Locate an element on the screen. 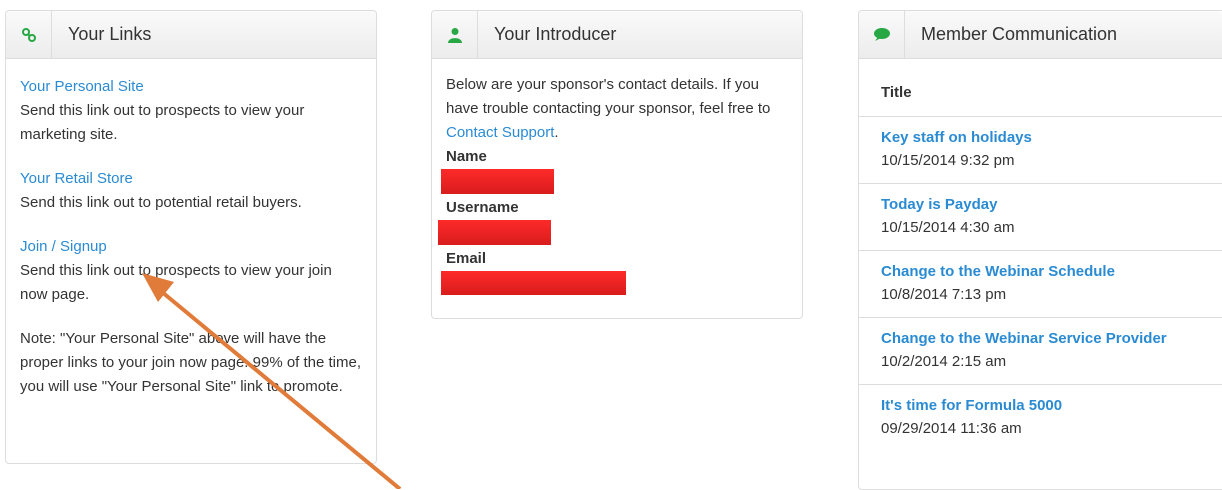  panel-title: Your Introducer is located at coordinates (555, 34).